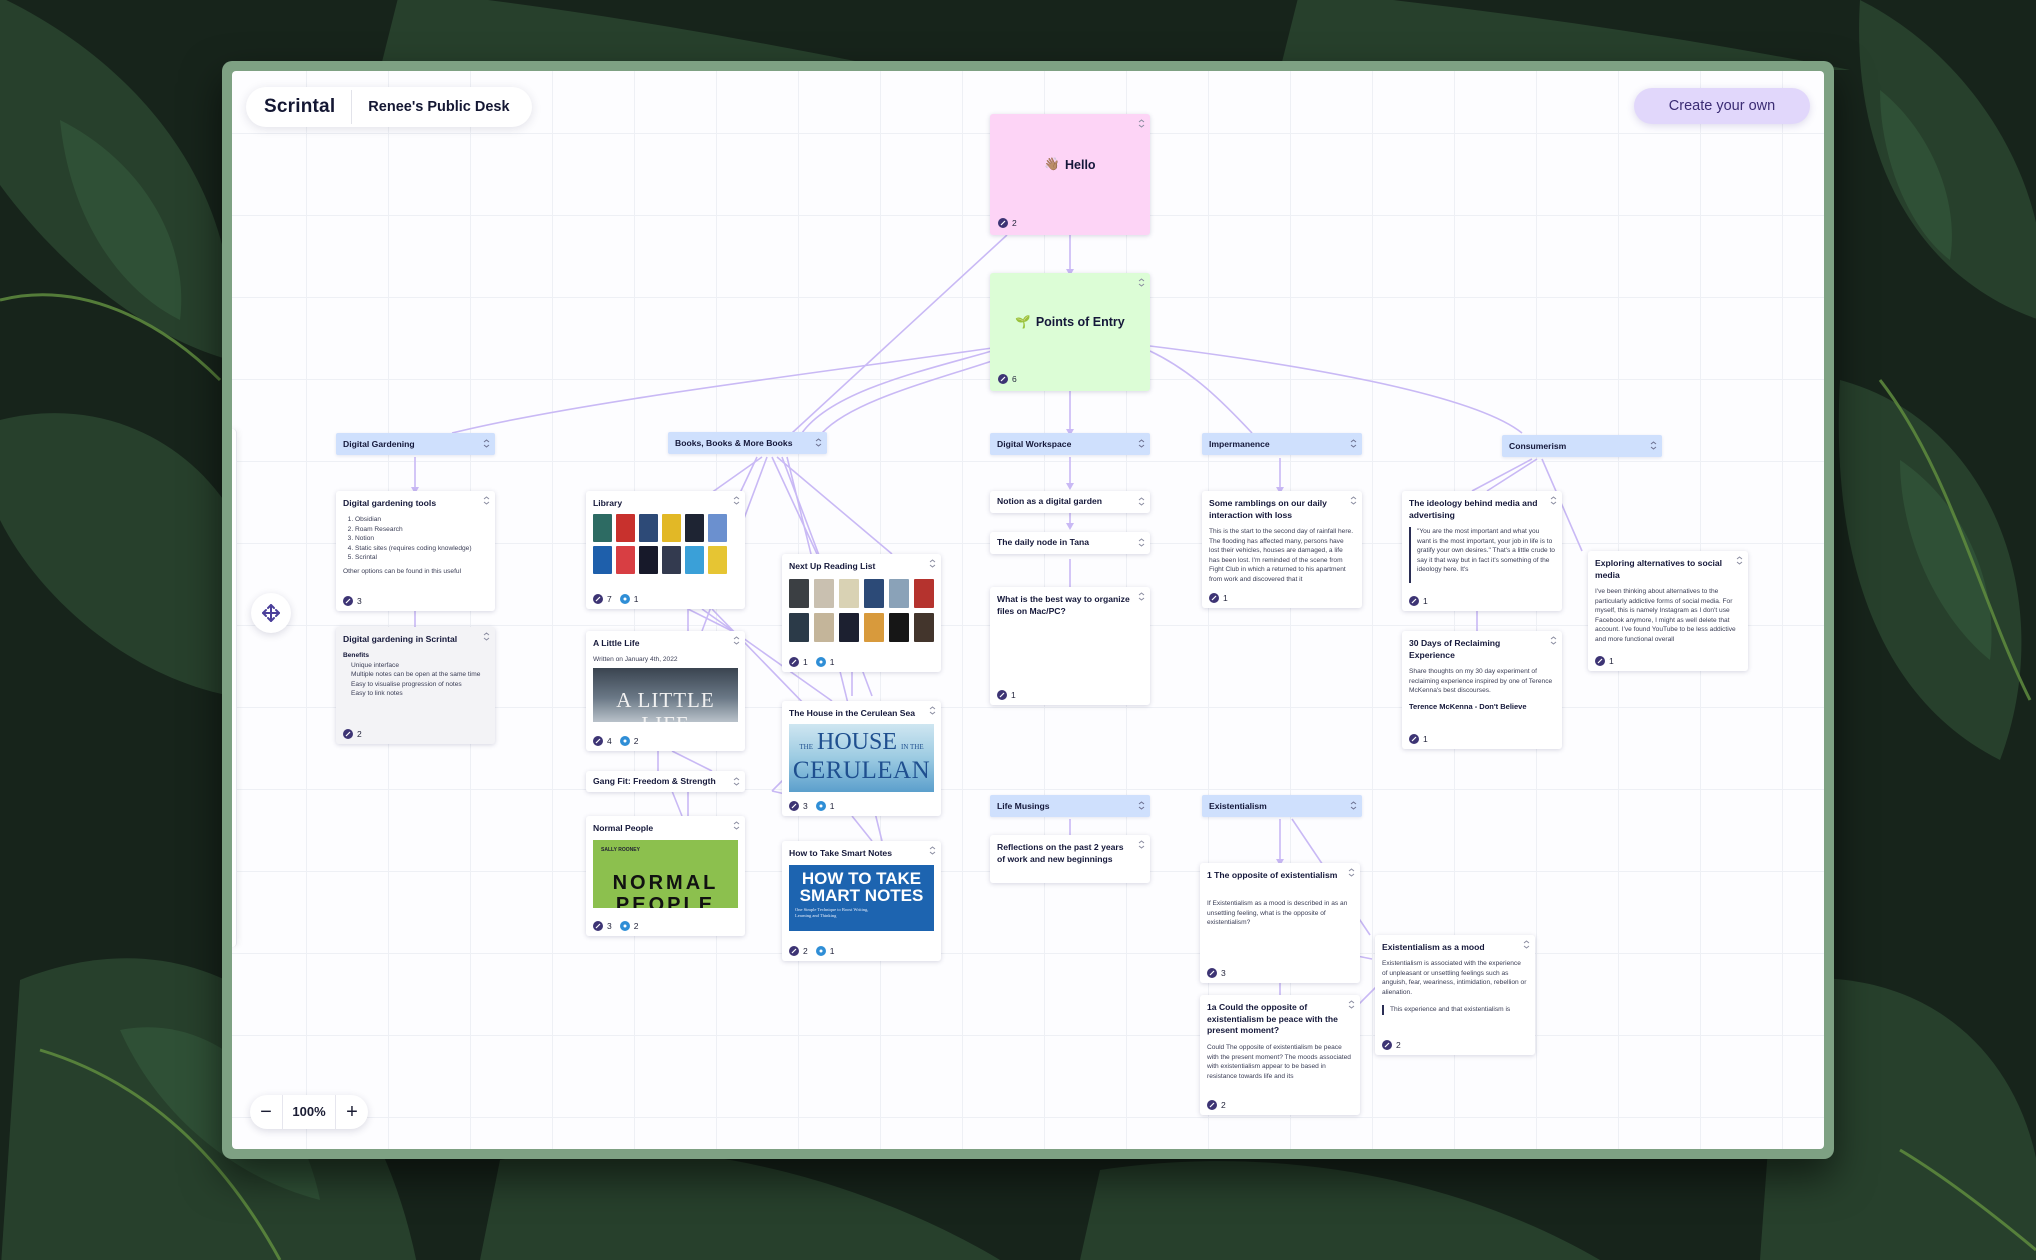 The image size is (2036, 1260). I want to click on zoom-in-button: +, so click(352, 1112).